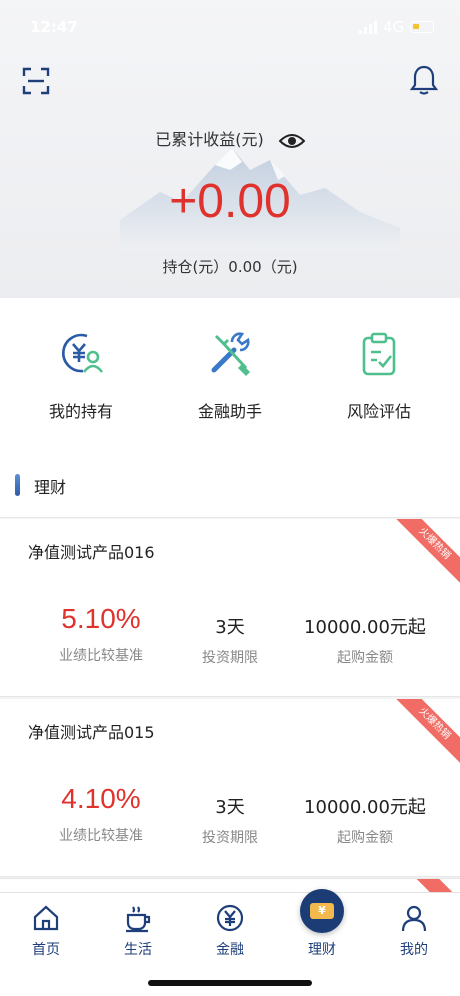 This screenshot has height=996, width=460. What do you see at coordinates (138, 950) in the screenshot?
I see `tab-label: 生活` at bounding box center [138, 950].